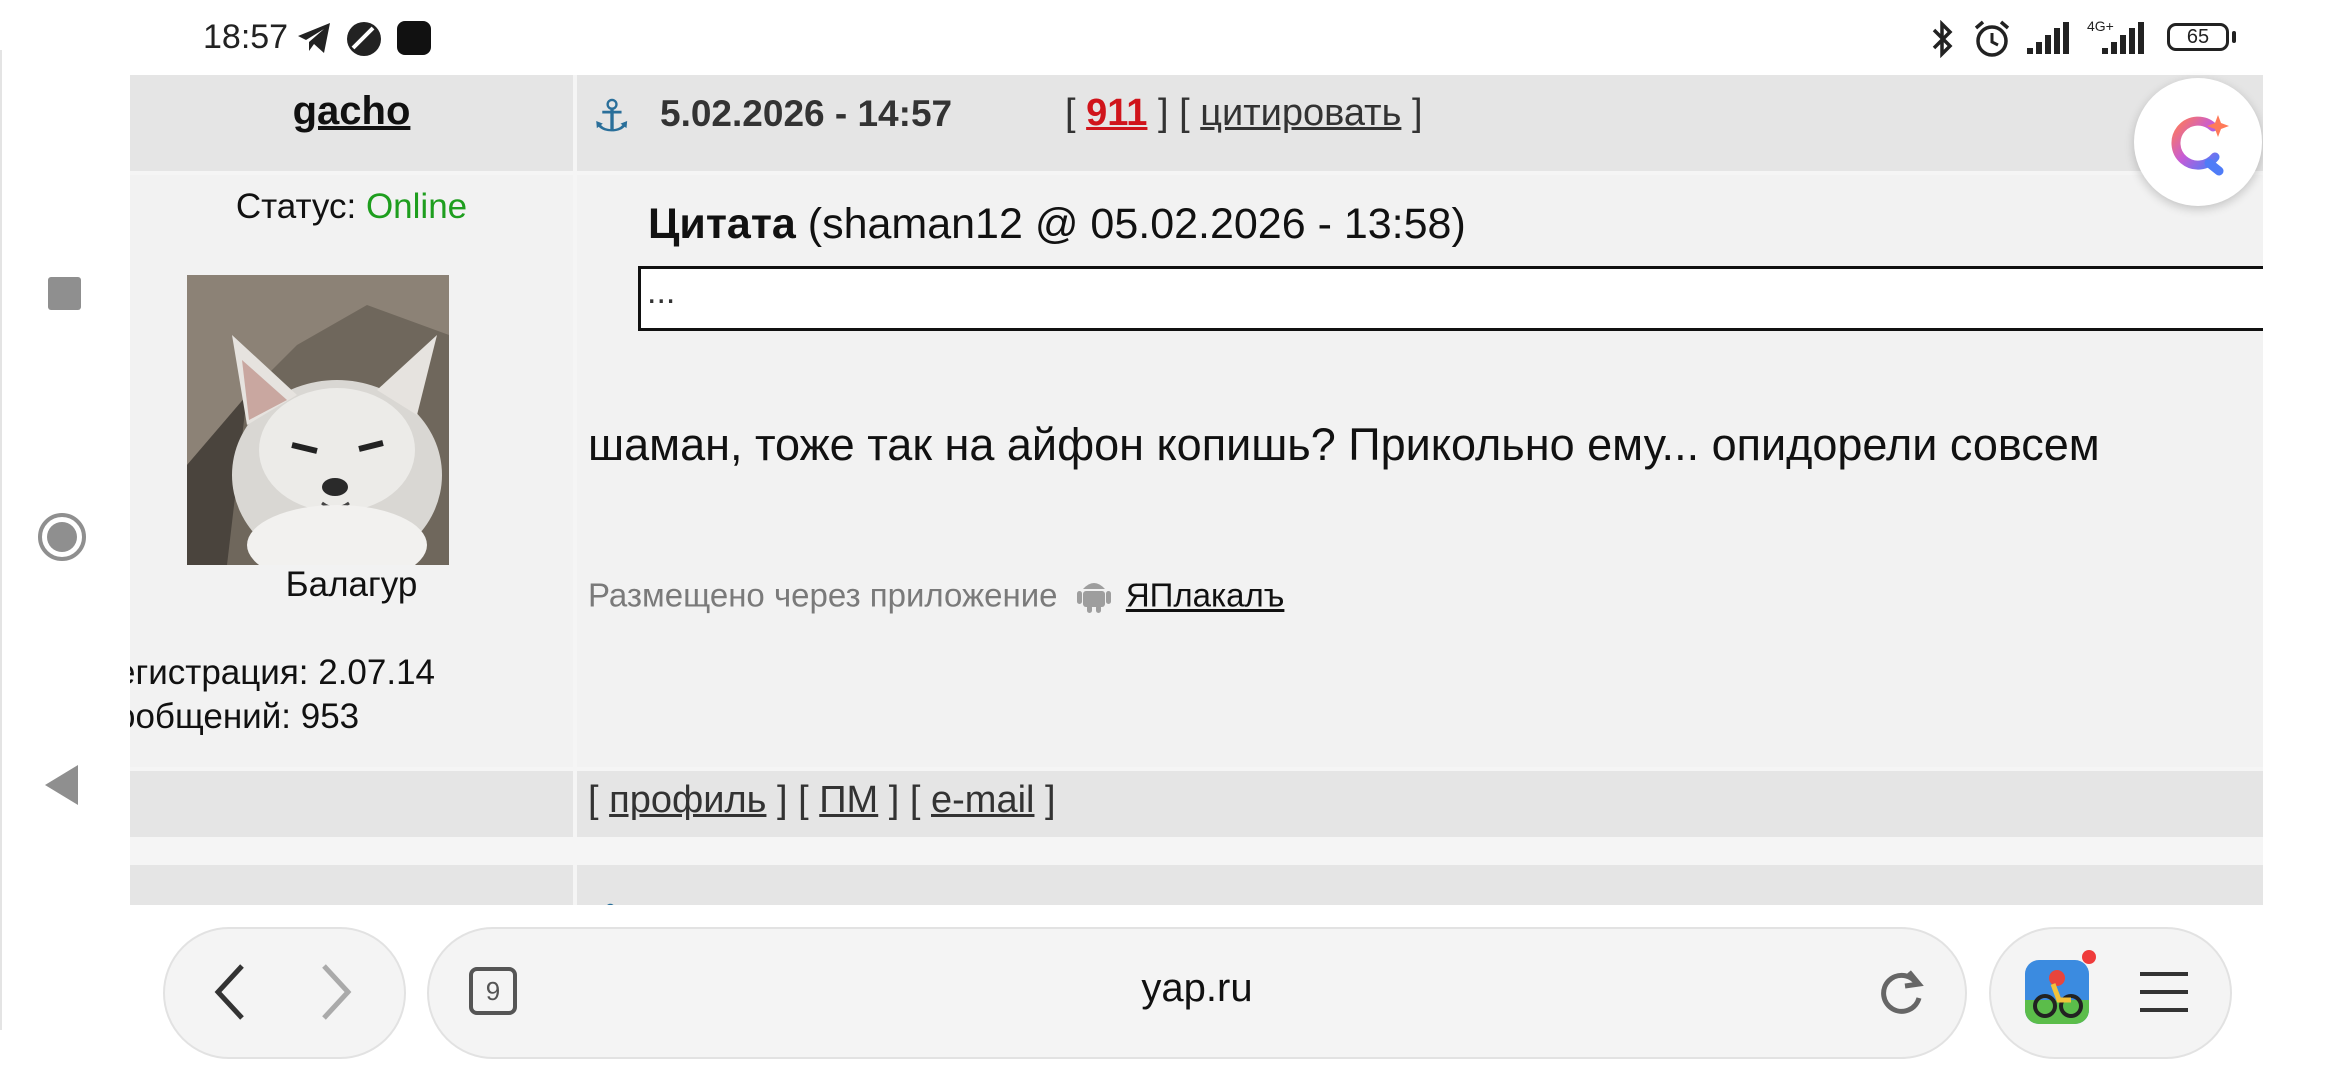  Describe the element at coordinates (806, 113) in the screenshot. I see `post-date: 5.02.2026 - 14:57` at that location.